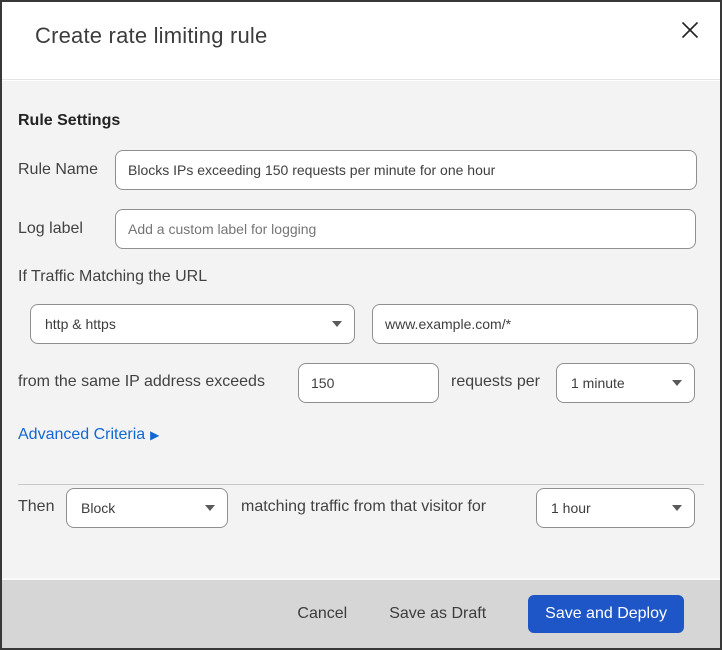 The height and width of the screenshot is (650, 722). Describe the element at coordinates (606, 614) in the screenshot. I see `save-and-deploy-button: Save and Deploy` at that location.